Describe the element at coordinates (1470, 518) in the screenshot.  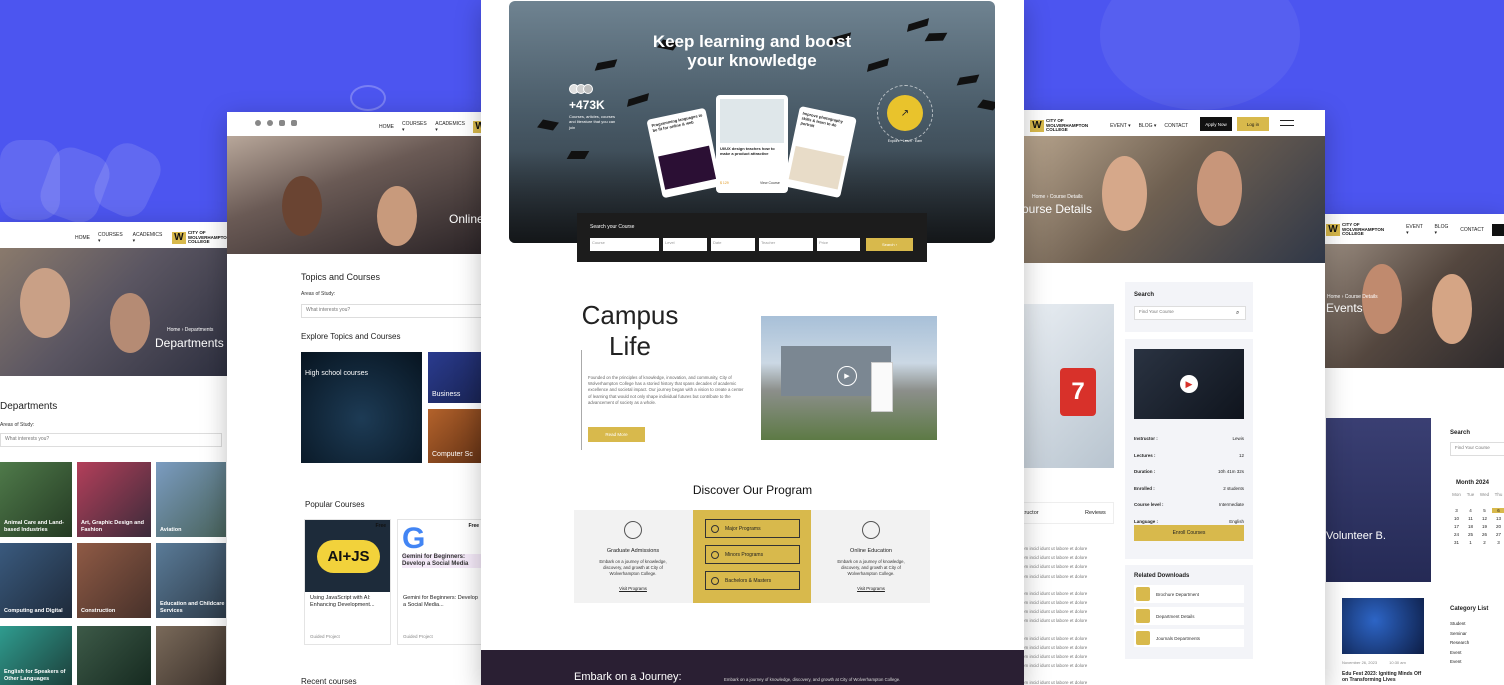
I see `calendar-day: 11` at that location.